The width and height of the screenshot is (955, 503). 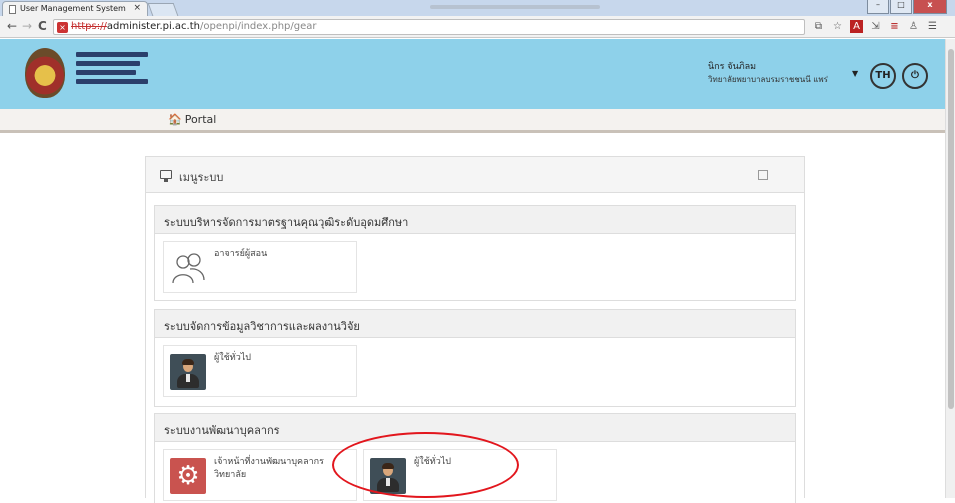 What do you see at coordinates (230, 475) in the screenshot?
I see `card-label-line2: วิทยาลัย` at bounding box center [230, 475].